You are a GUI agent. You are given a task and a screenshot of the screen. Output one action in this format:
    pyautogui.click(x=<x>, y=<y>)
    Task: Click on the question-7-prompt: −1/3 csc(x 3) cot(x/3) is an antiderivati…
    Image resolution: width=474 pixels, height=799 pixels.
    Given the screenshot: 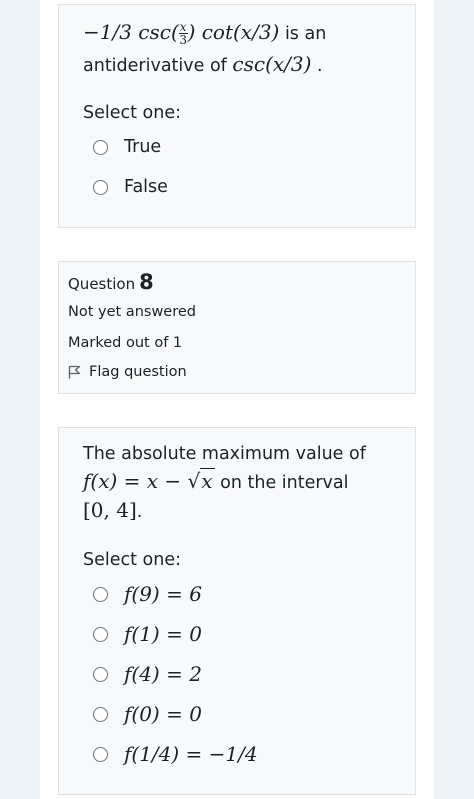 What is the action you would take?
    pyautogui.click(x=205, y=48)
    